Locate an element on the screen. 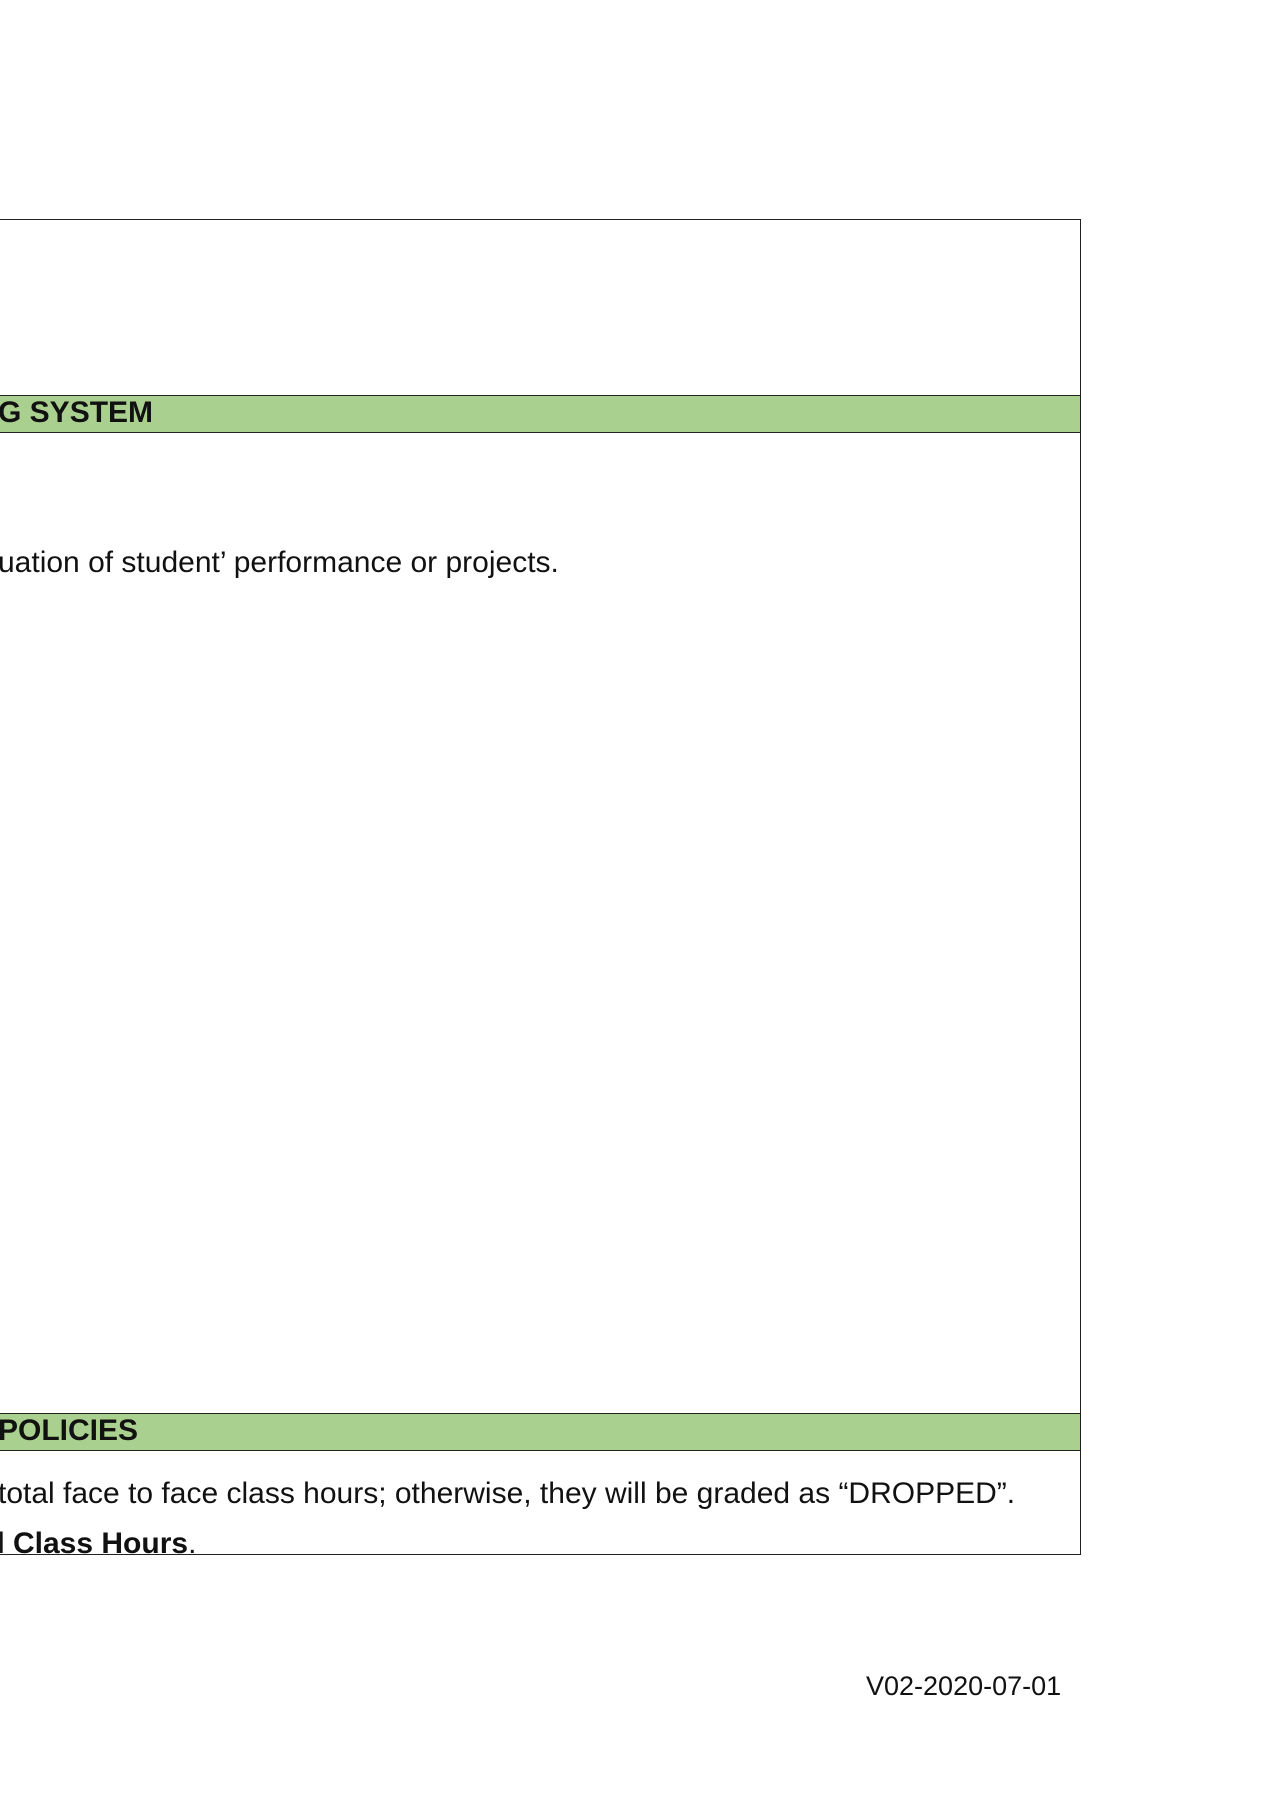  class-hours-suffix: . is located at coordinates (192, 1543).